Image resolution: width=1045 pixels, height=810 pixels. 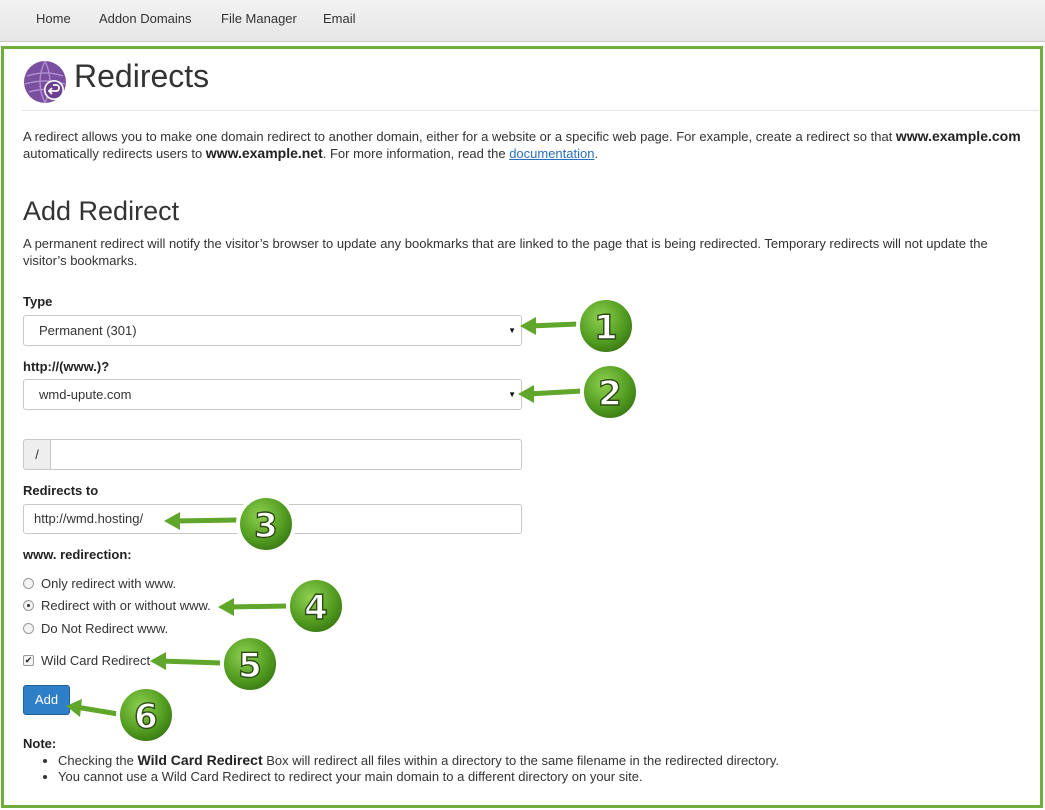 I want to click on nav-addon-domains: Addon Domains, so click(x=145, y=18).